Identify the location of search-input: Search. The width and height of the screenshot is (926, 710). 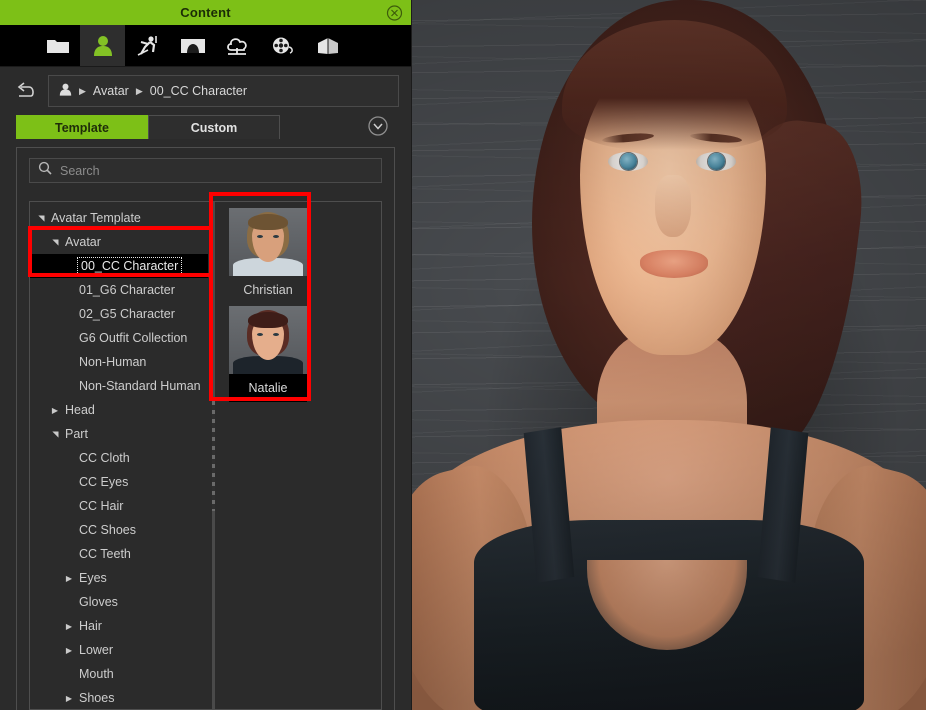
(205, 170).